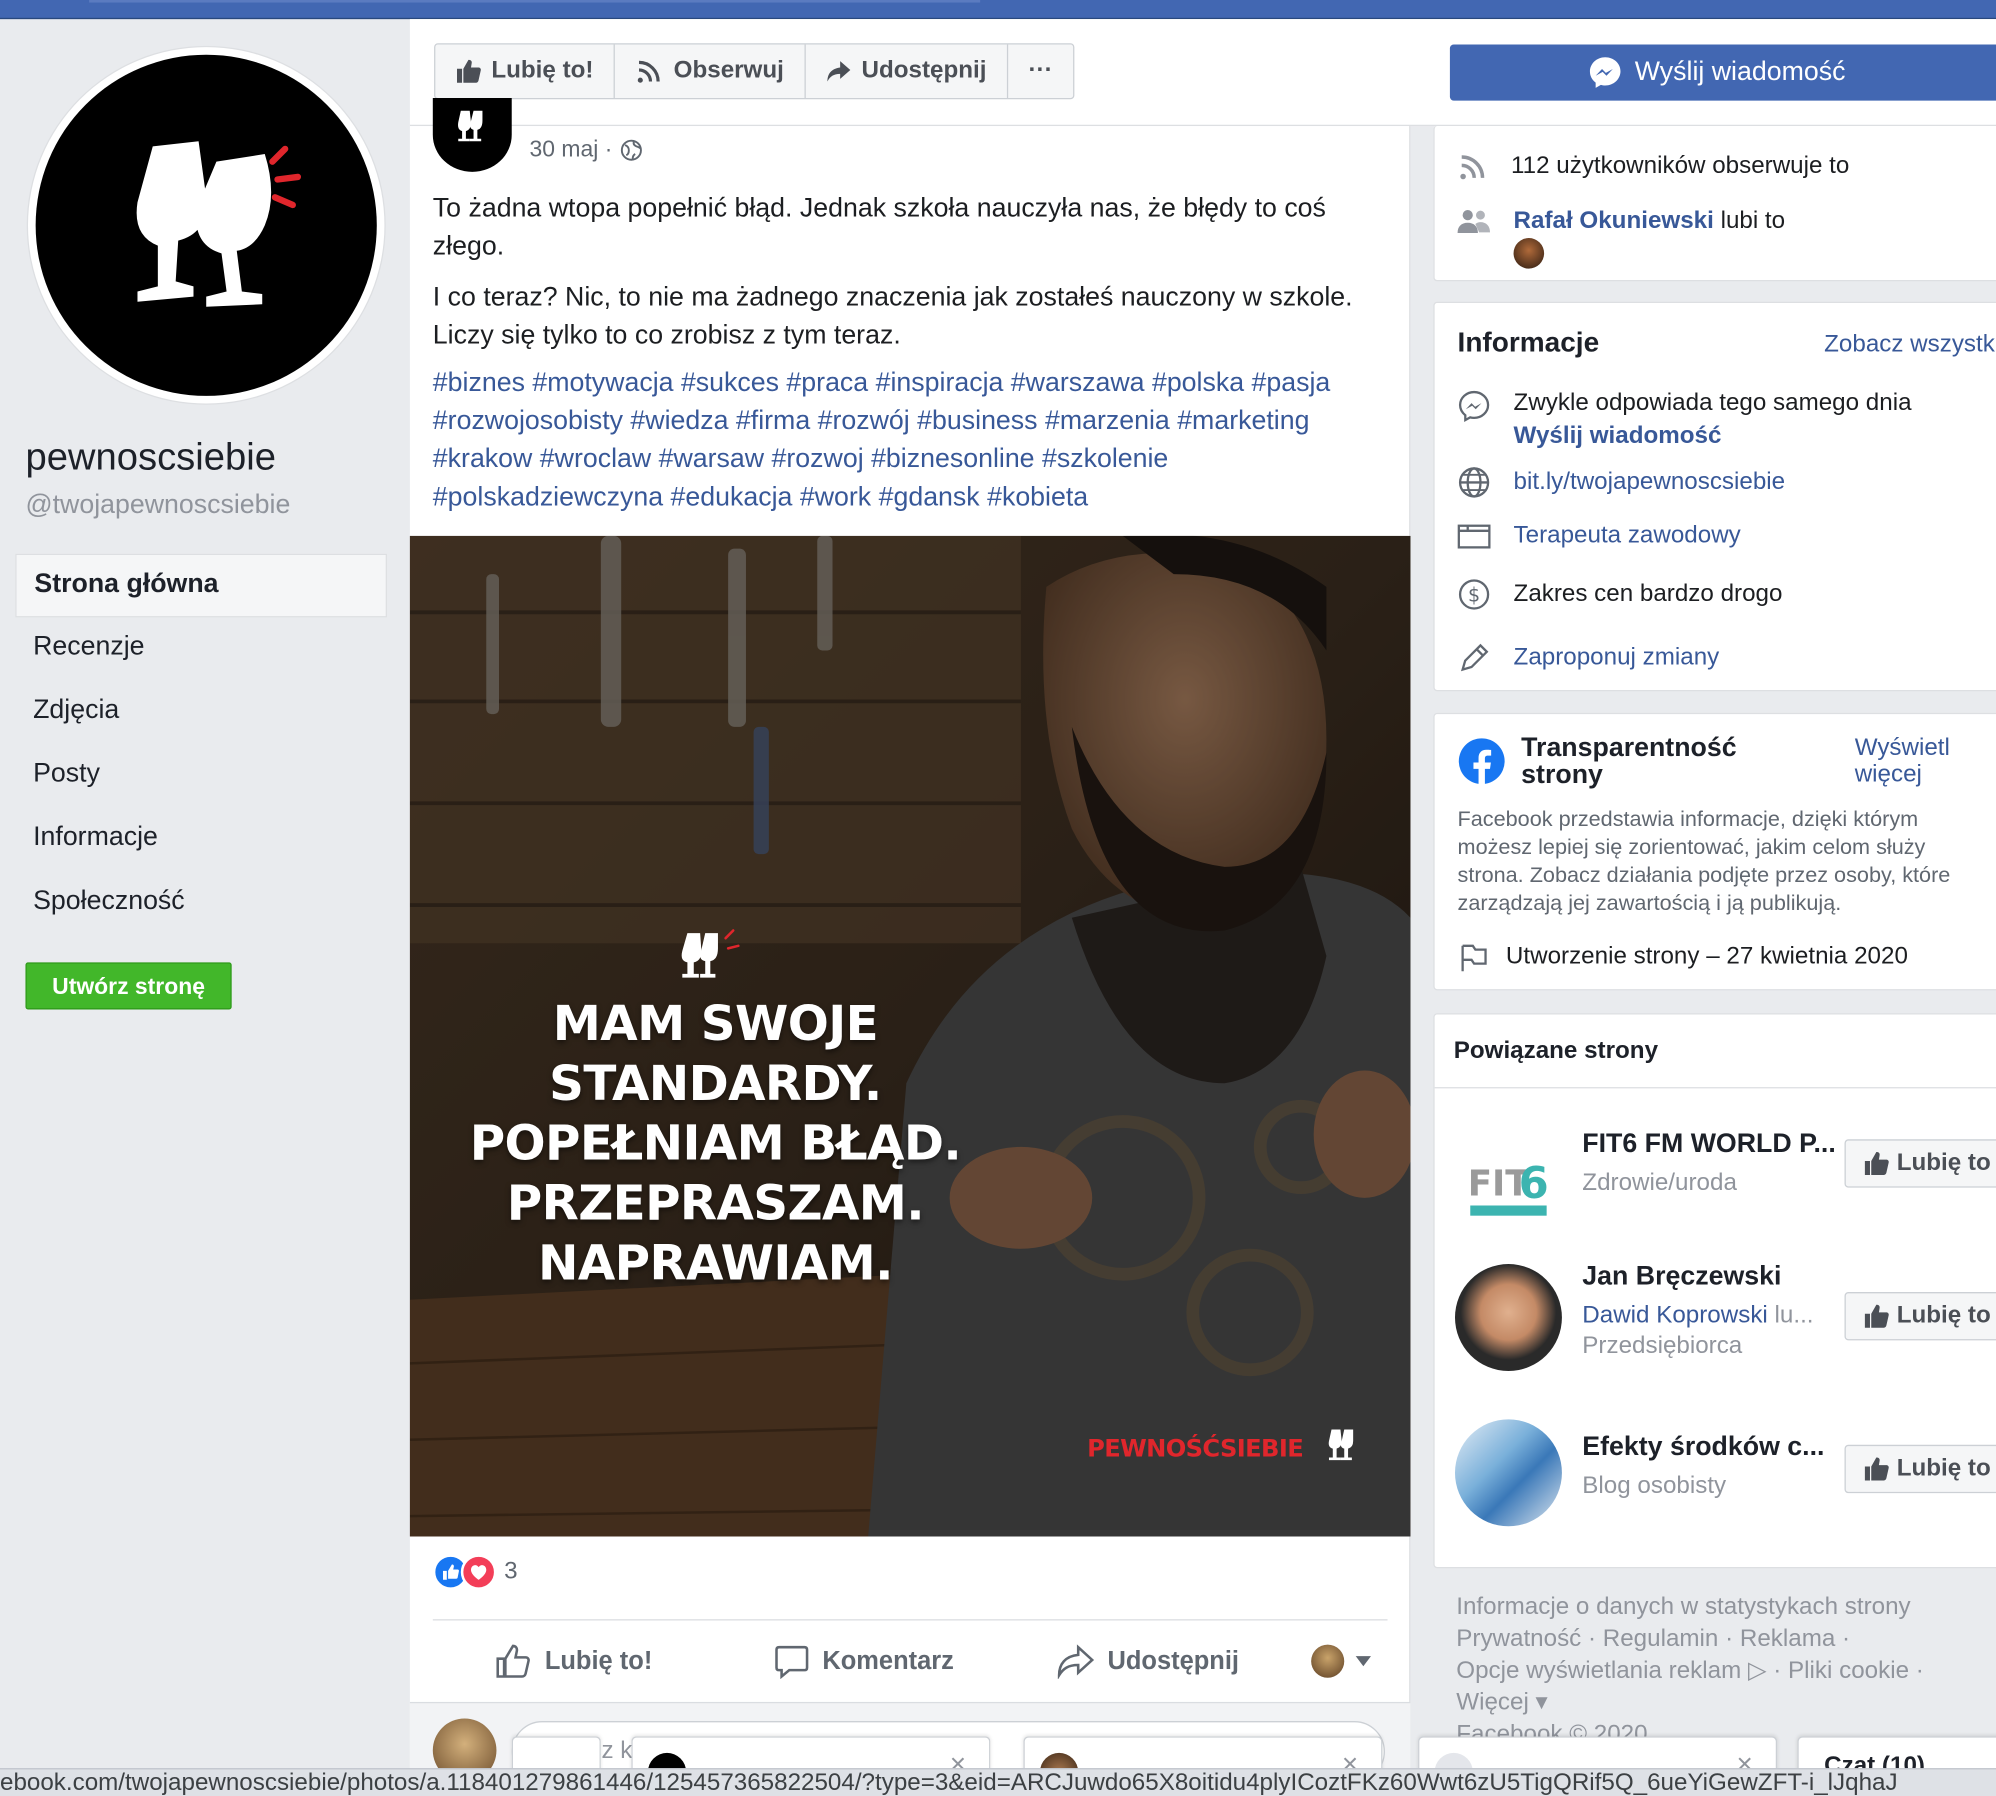  I want to click on related-friend-link: Dawid Koprowski, so click(1675, 1315).